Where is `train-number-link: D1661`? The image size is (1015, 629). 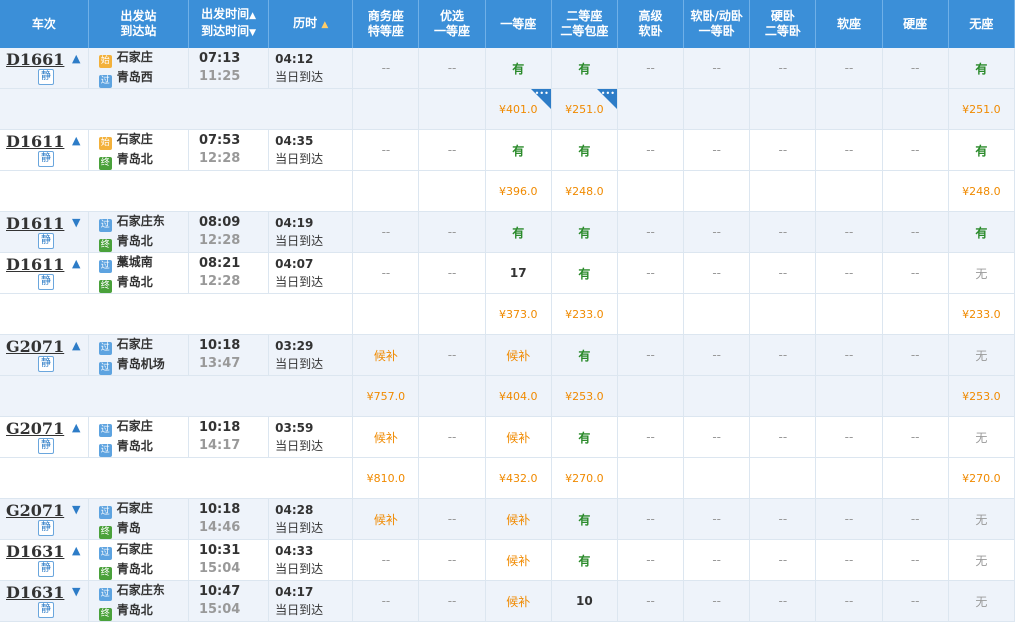
train-number-link: D1661 is located at coordinates (35, 59).